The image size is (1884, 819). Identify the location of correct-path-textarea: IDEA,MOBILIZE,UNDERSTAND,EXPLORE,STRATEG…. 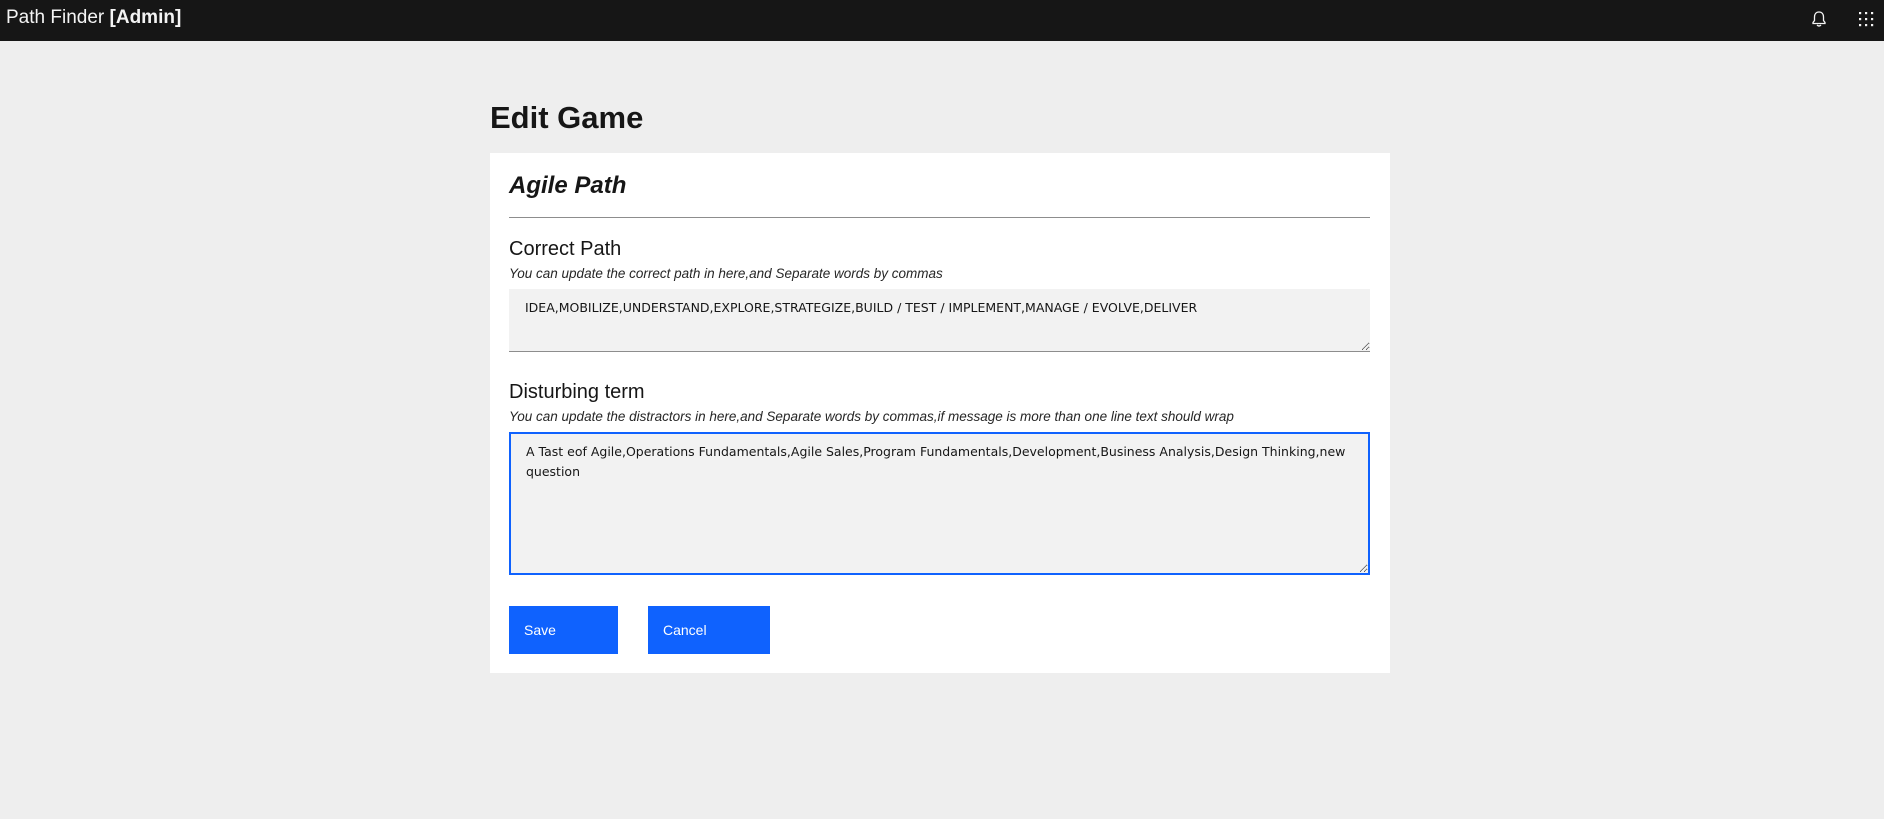
(939, 320).